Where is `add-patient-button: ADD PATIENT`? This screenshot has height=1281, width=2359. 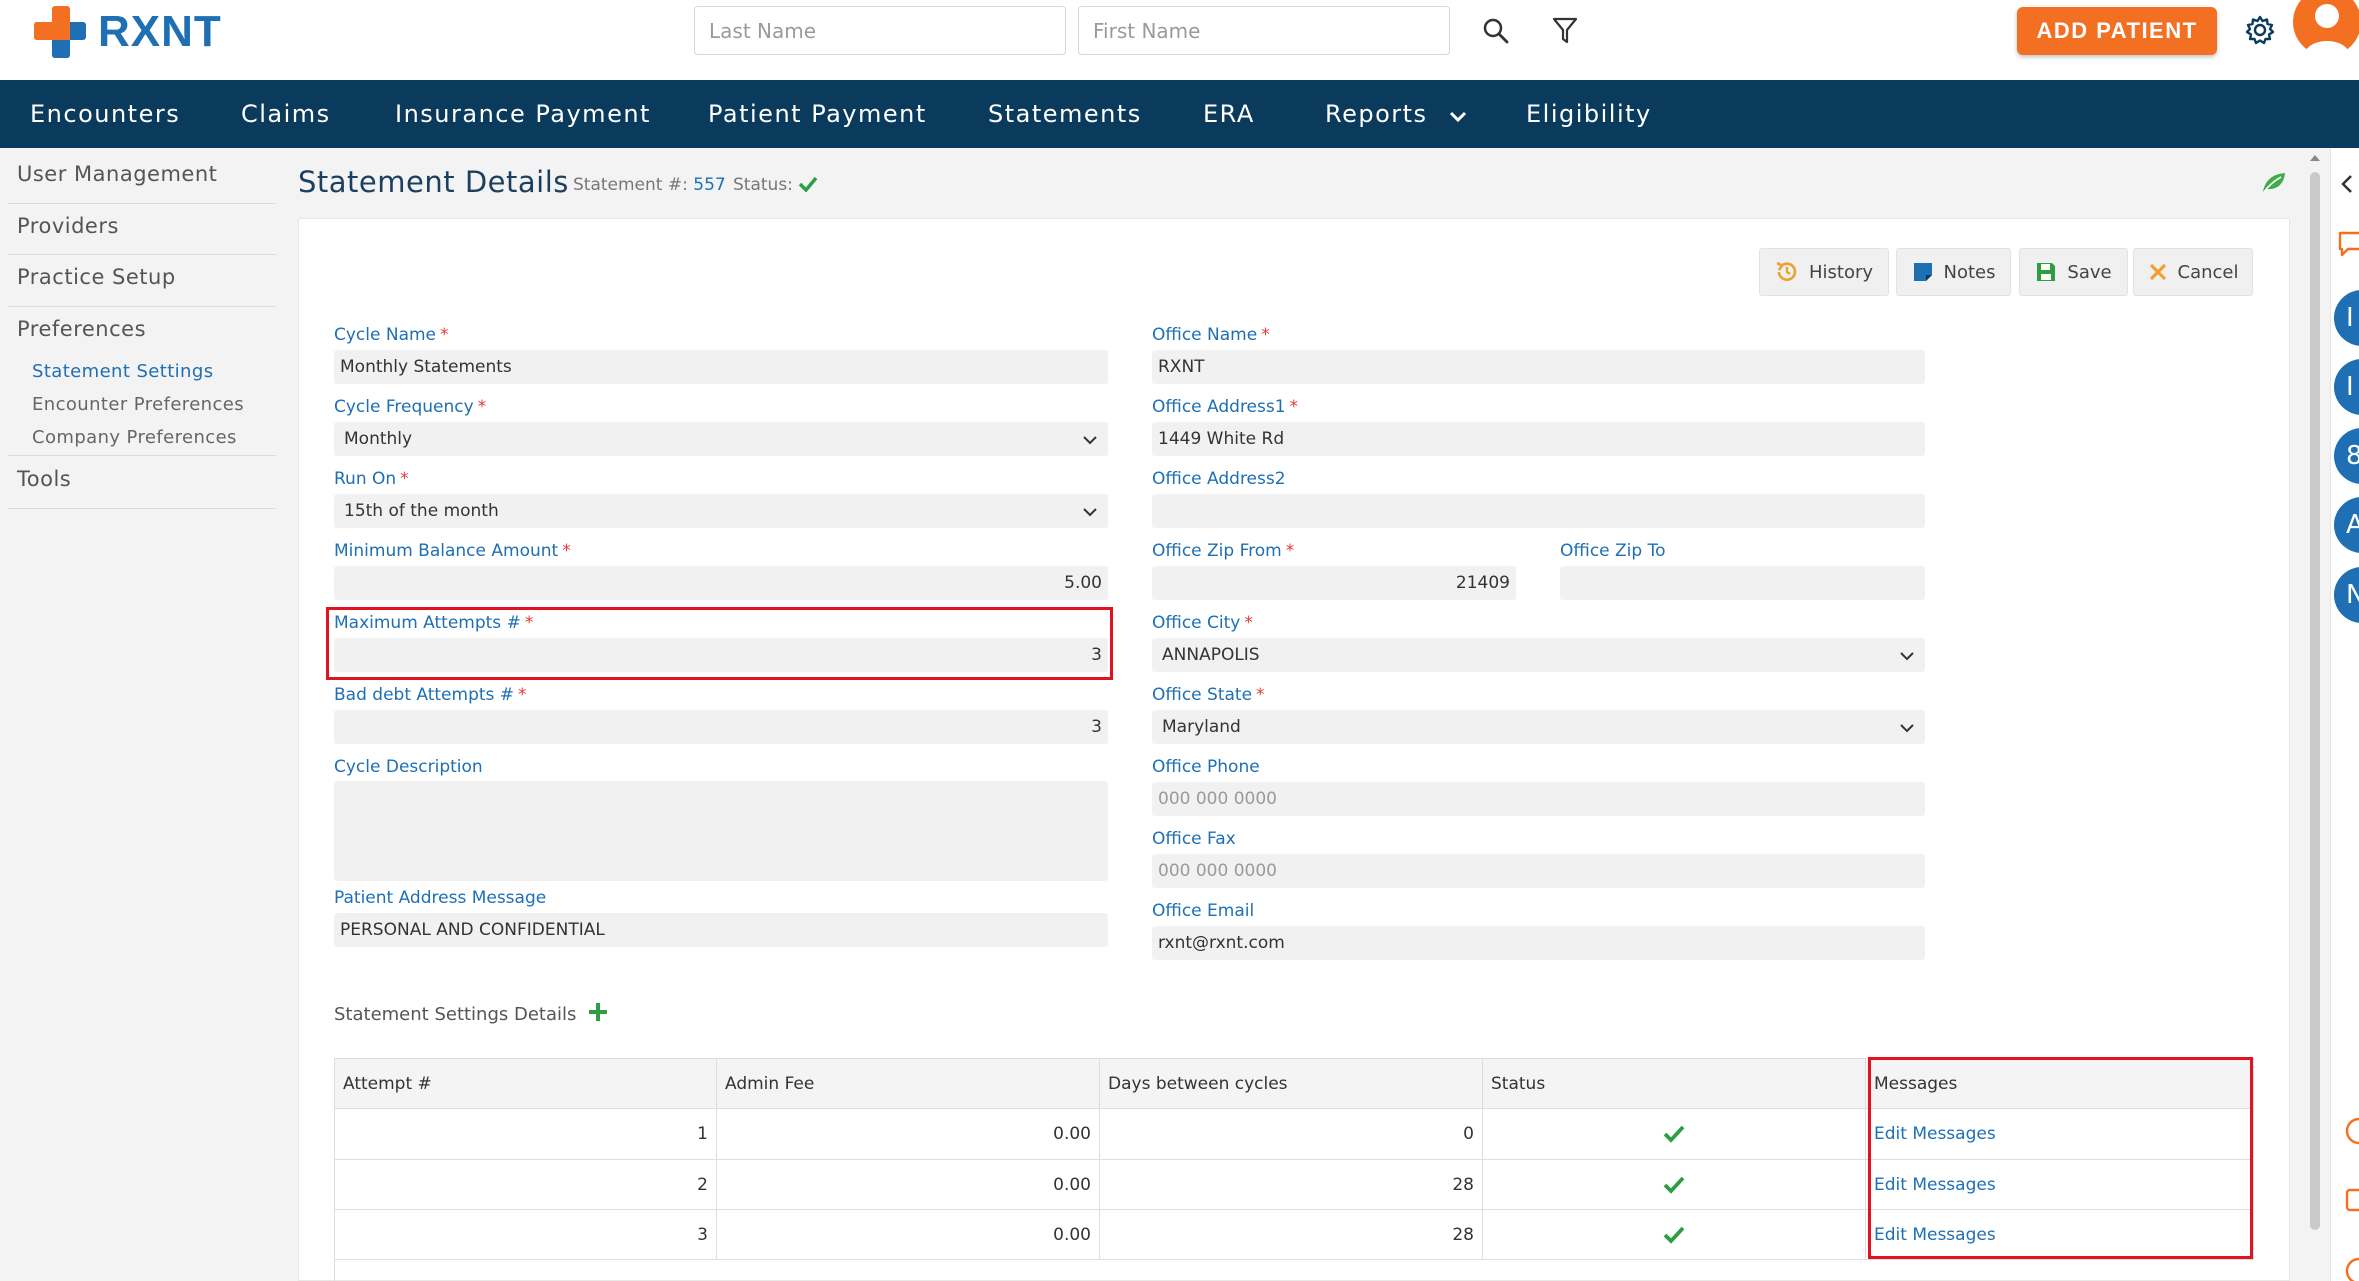 add-patient-button: ADD PATIENT is located at coordinates (2117, 31).